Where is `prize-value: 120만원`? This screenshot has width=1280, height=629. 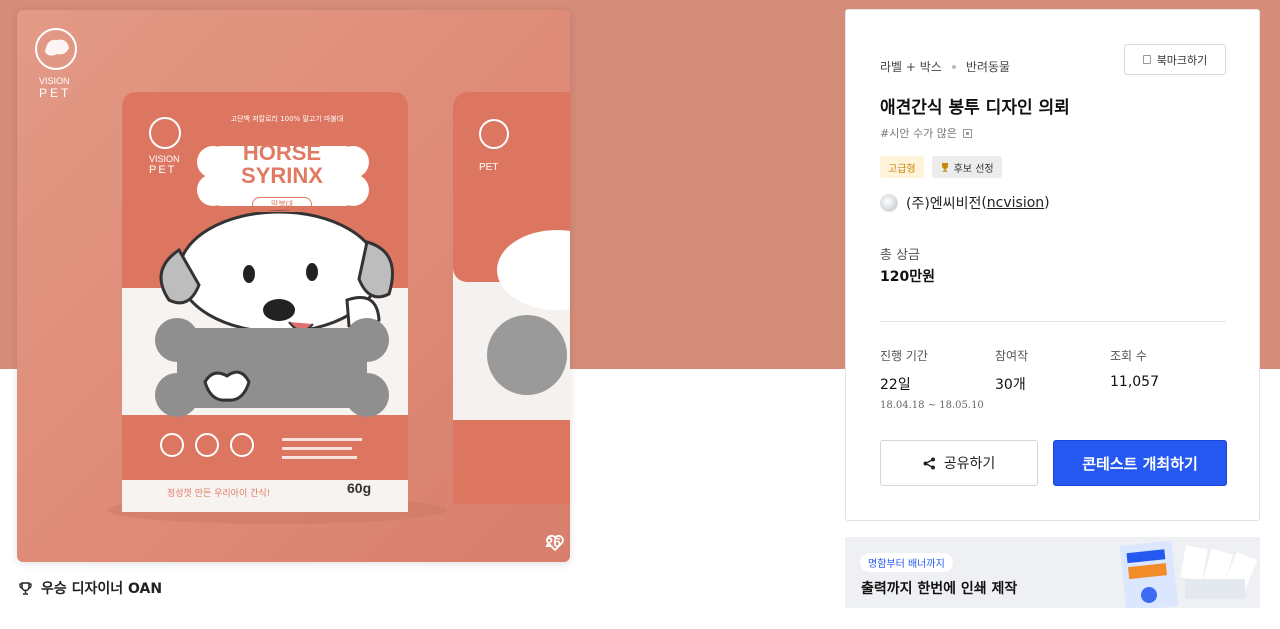
prize-value: 120만원 is located at coordinates (907, 277).